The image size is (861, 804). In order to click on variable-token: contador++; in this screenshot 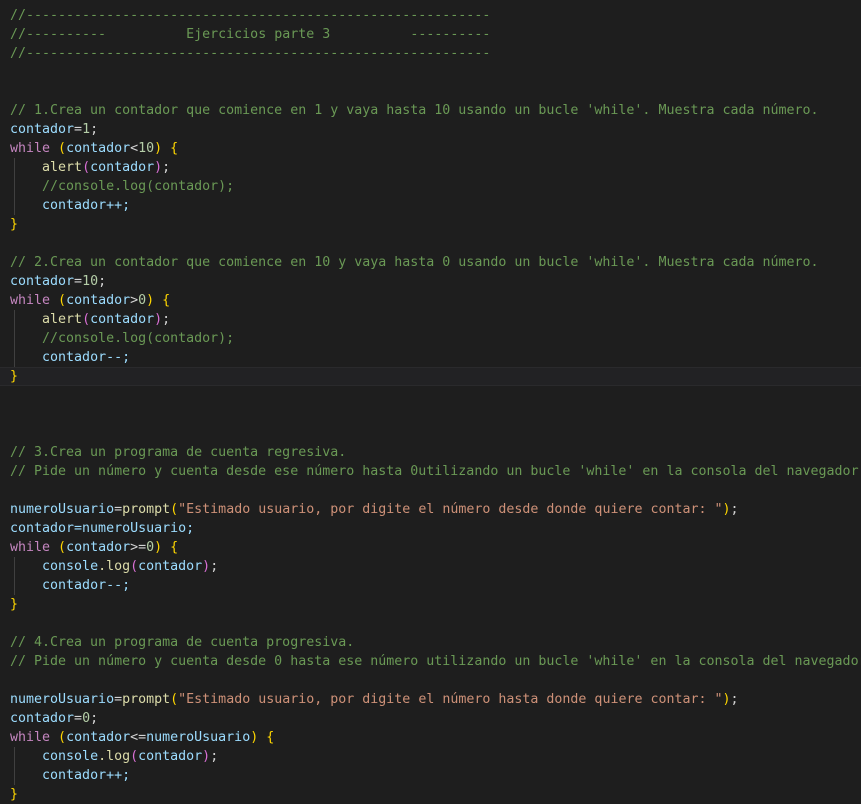, I will do `click(86, 775)`.